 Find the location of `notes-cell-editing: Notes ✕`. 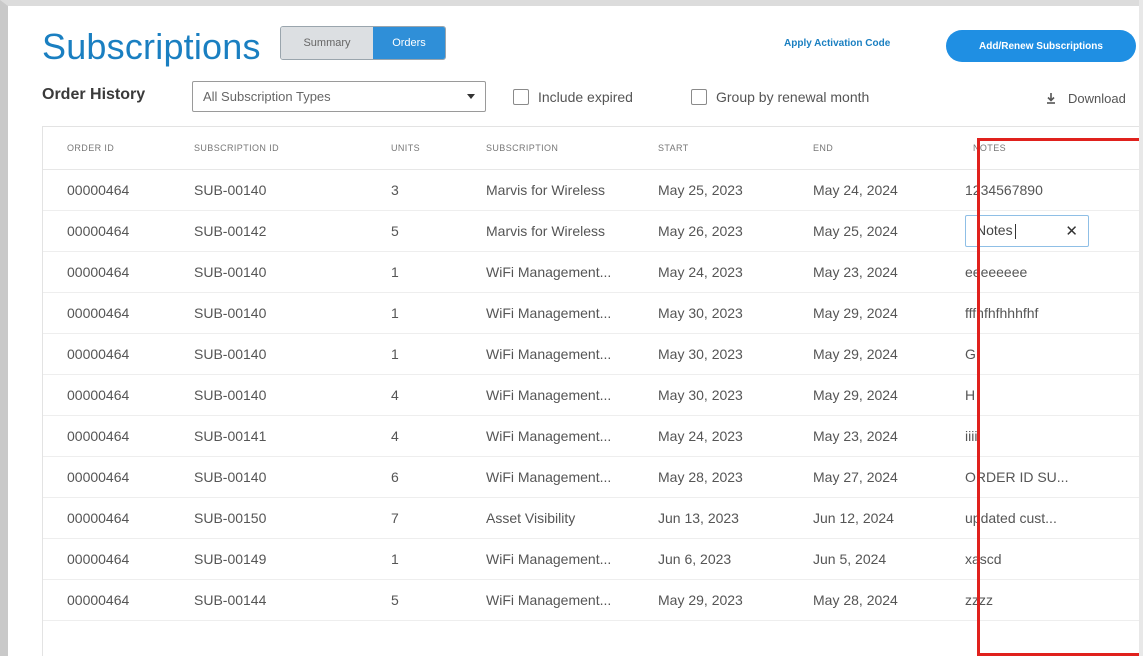

notes-cell-editing: Notes ✕ is located at coordinates (1046, 231).